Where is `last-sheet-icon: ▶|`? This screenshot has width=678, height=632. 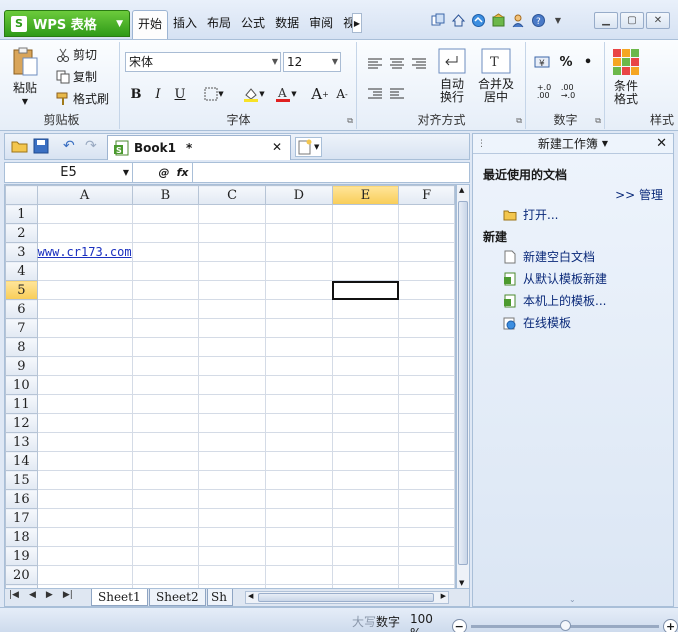 last-sheet-icon: ▶| is located at coordinates (68, 595).